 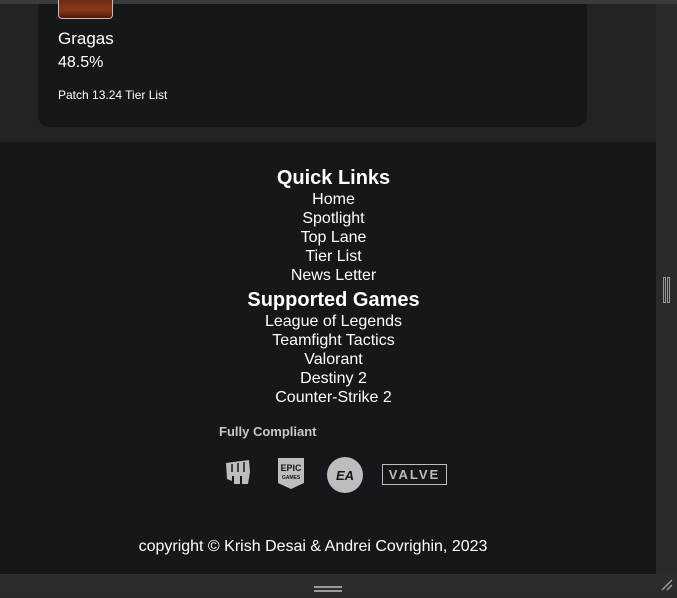 What do you see at coordinates (333, 237) in the screenshot?
I see `footer-link-top-lane: Top Lane` at bounding box center [333, 237].